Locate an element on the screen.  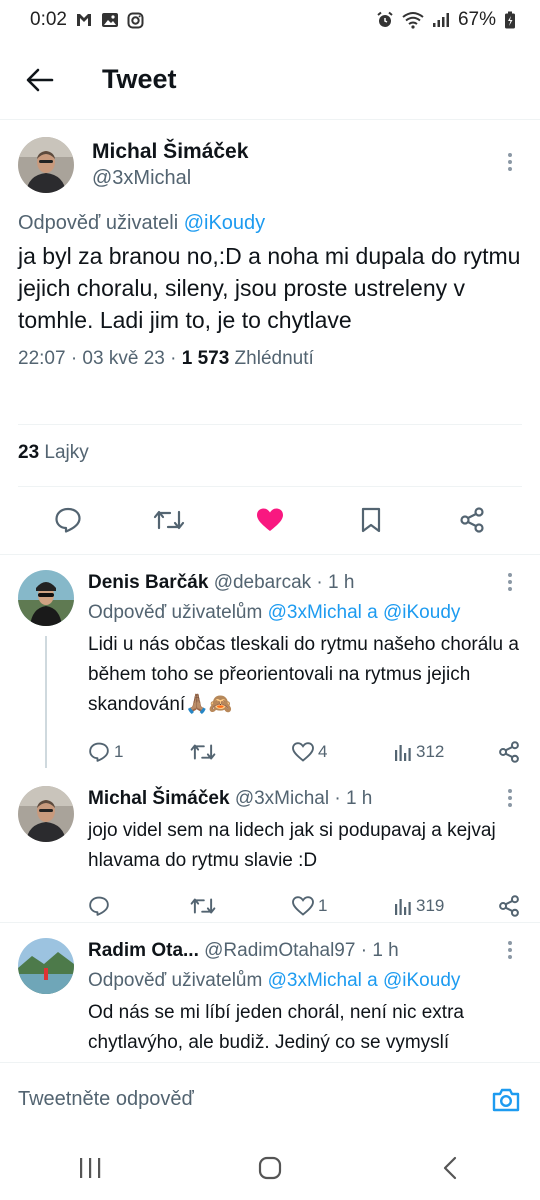
battery-percent: 67% is located at coordinates (476, 19).